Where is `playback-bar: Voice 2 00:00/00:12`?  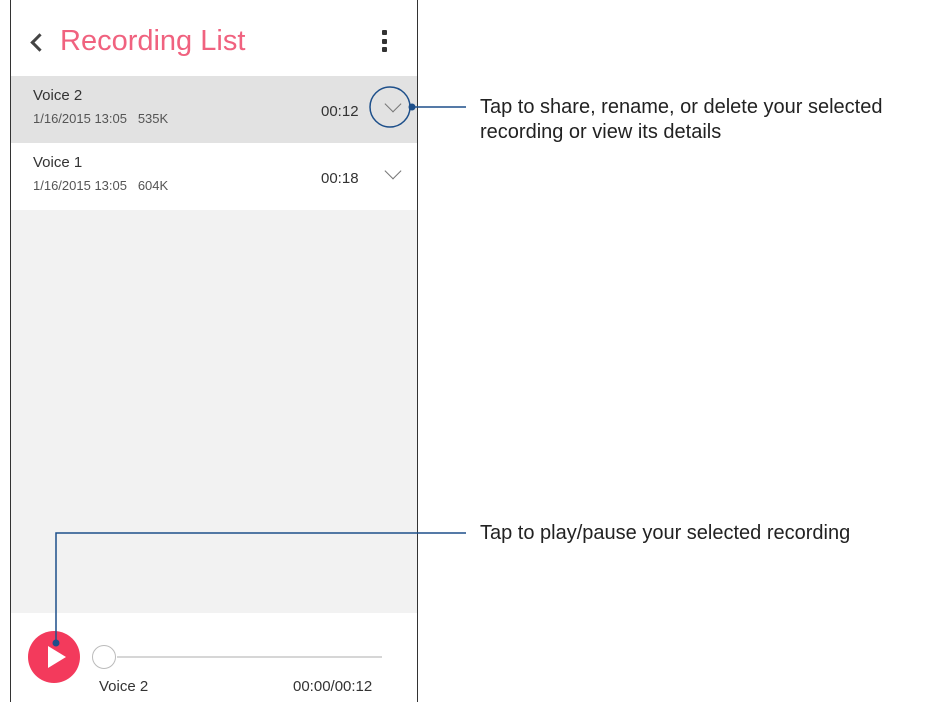 playback-bar: Voice 2 00:00/00:12 is located at coordinates (214, 657).